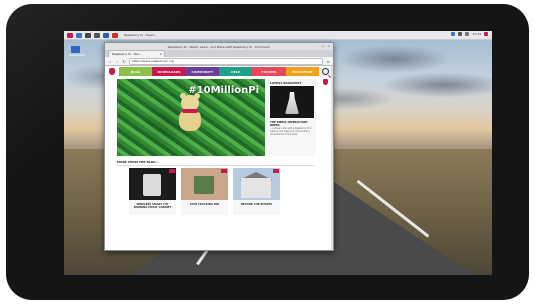 This screenshot has height=304, width=535. Describe the element at coordinates (223, 90) in the screenshot. I see `hero-hashtag: #10MillionPi` at that location.